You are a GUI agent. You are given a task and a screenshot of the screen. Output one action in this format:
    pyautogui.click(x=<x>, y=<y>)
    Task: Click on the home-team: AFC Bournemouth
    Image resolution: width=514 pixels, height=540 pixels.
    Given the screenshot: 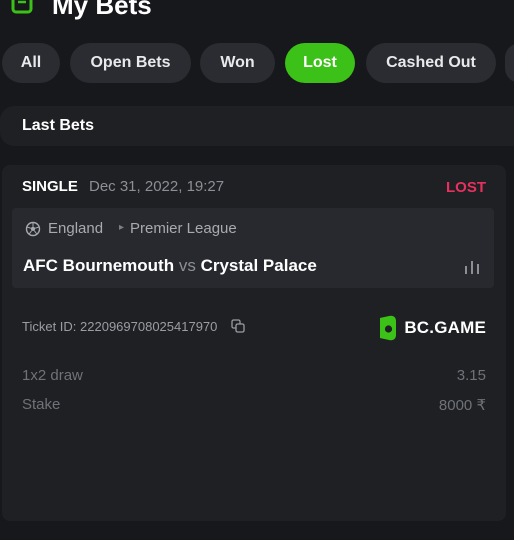 What is the action you would take?
    pyautogui.click(x=99, y=265)
    